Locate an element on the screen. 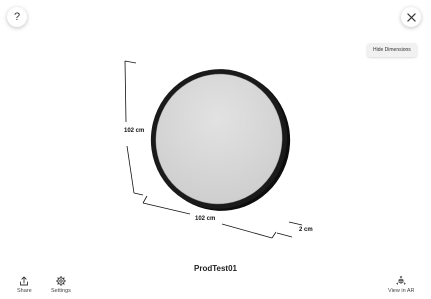 Image resolution: width=431 pixels, height=299 pixels. mirror-glass is located at coordinates (219, 139).